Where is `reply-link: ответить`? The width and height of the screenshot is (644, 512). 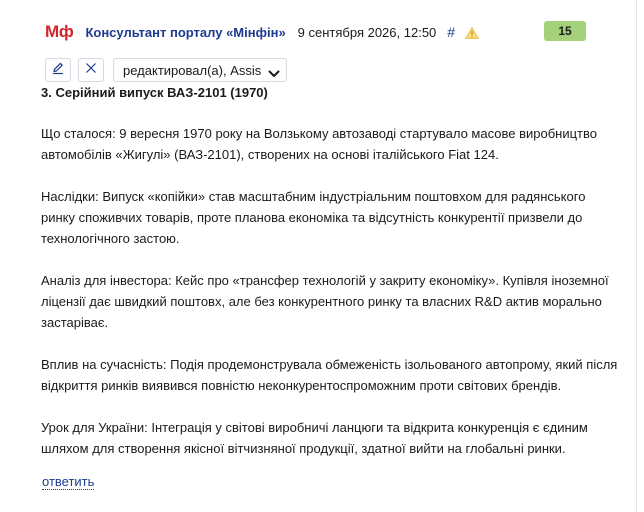 reply-link: ответить is located at coordinates (68, 482).